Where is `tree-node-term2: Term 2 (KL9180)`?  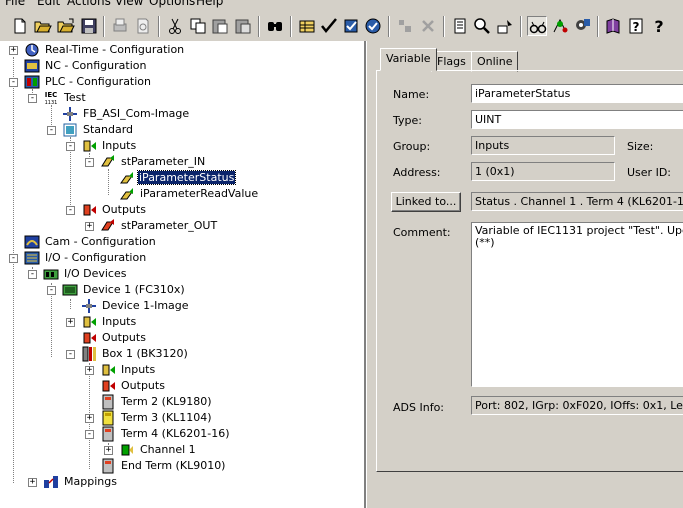
tree-node-term2: Term 2 (KL9180) is located at coordinates (182, 402).